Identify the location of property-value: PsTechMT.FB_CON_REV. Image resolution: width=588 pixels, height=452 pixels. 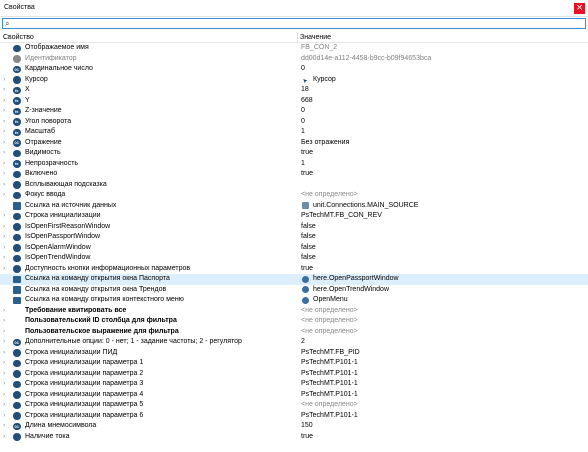
(341, 216).